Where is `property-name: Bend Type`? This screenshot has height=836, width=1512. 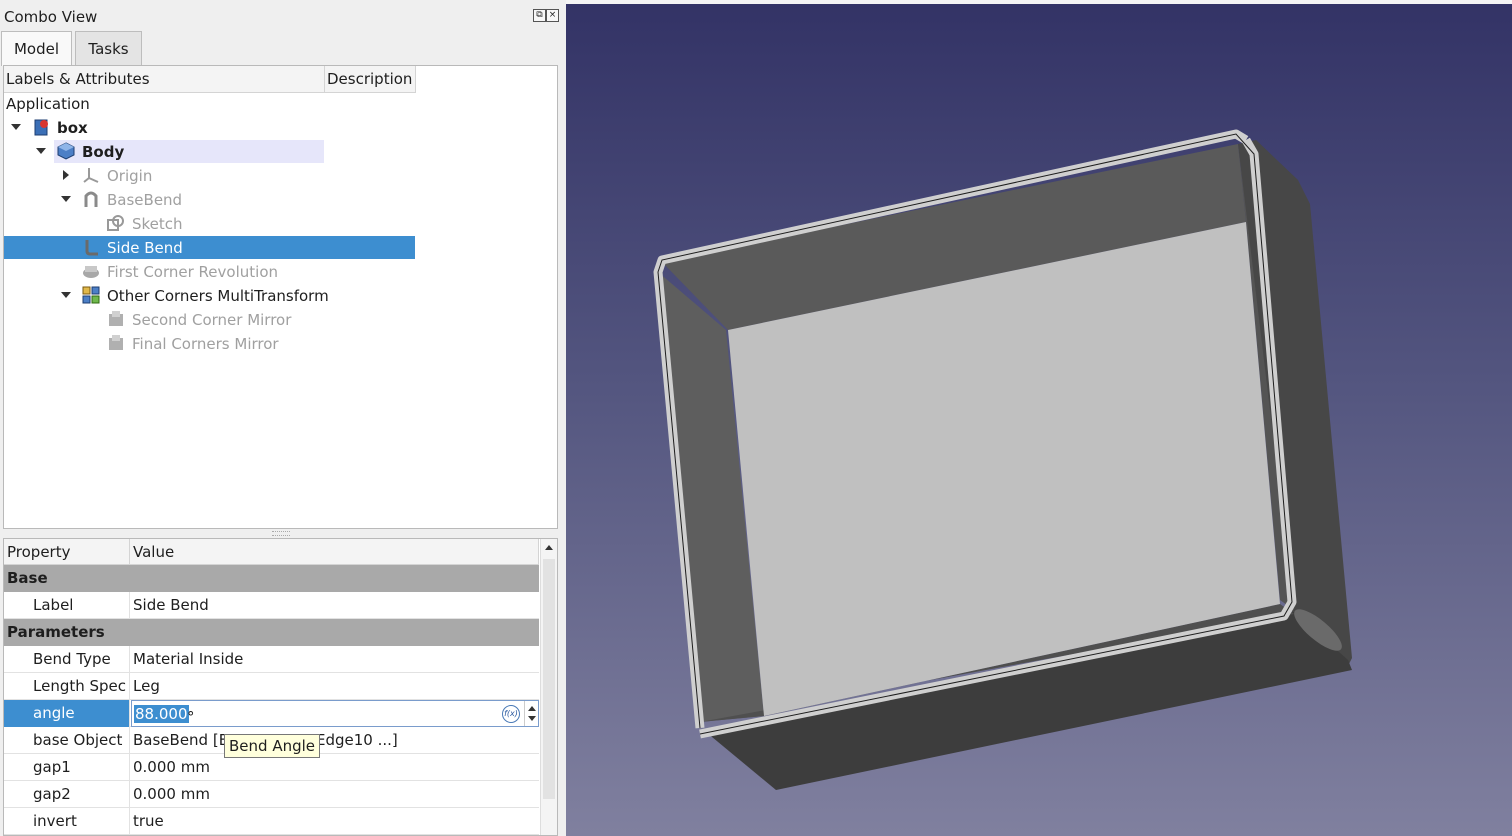
property-name: Bend Type is located at coordinates (67, 659).